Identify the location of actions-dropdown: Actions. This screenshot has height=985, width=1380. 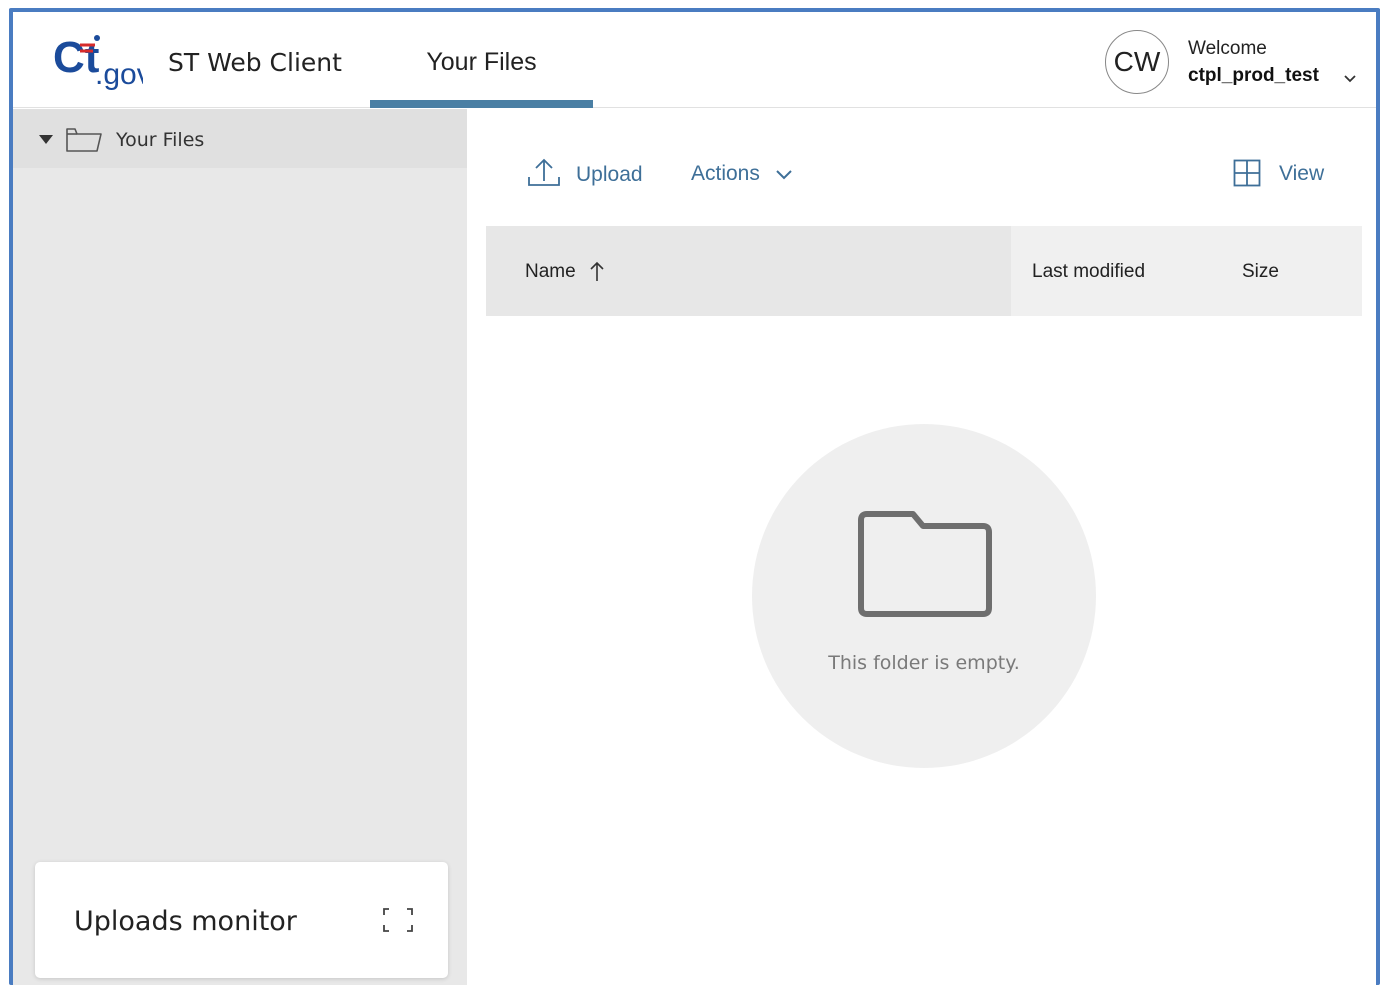
(746, 174).